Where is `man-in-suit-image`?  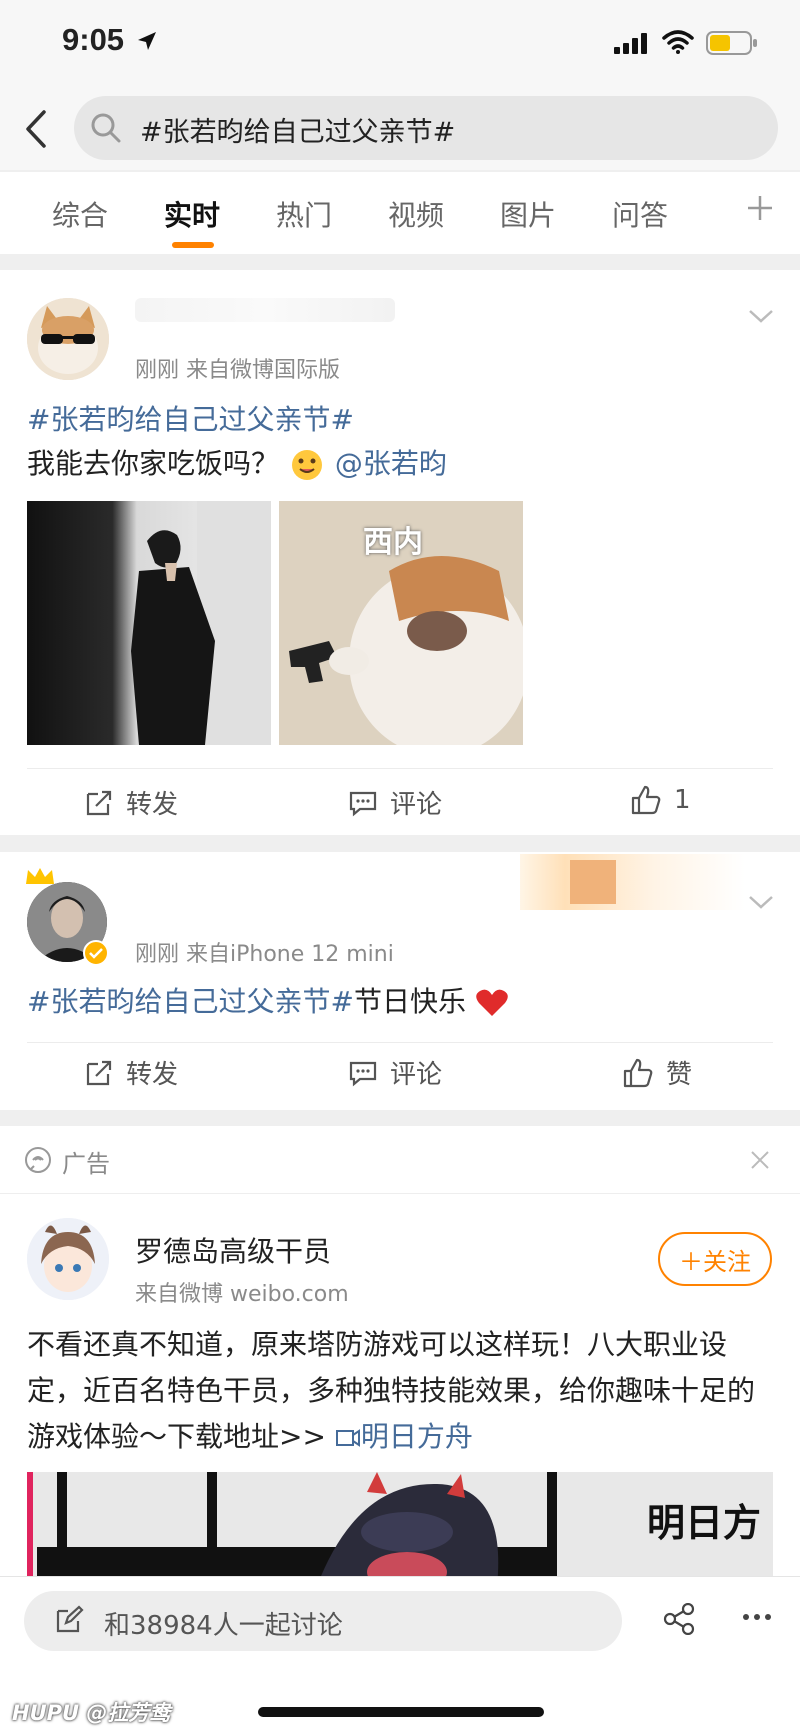
man-in-suit-image is located at coordinates (149, 623).